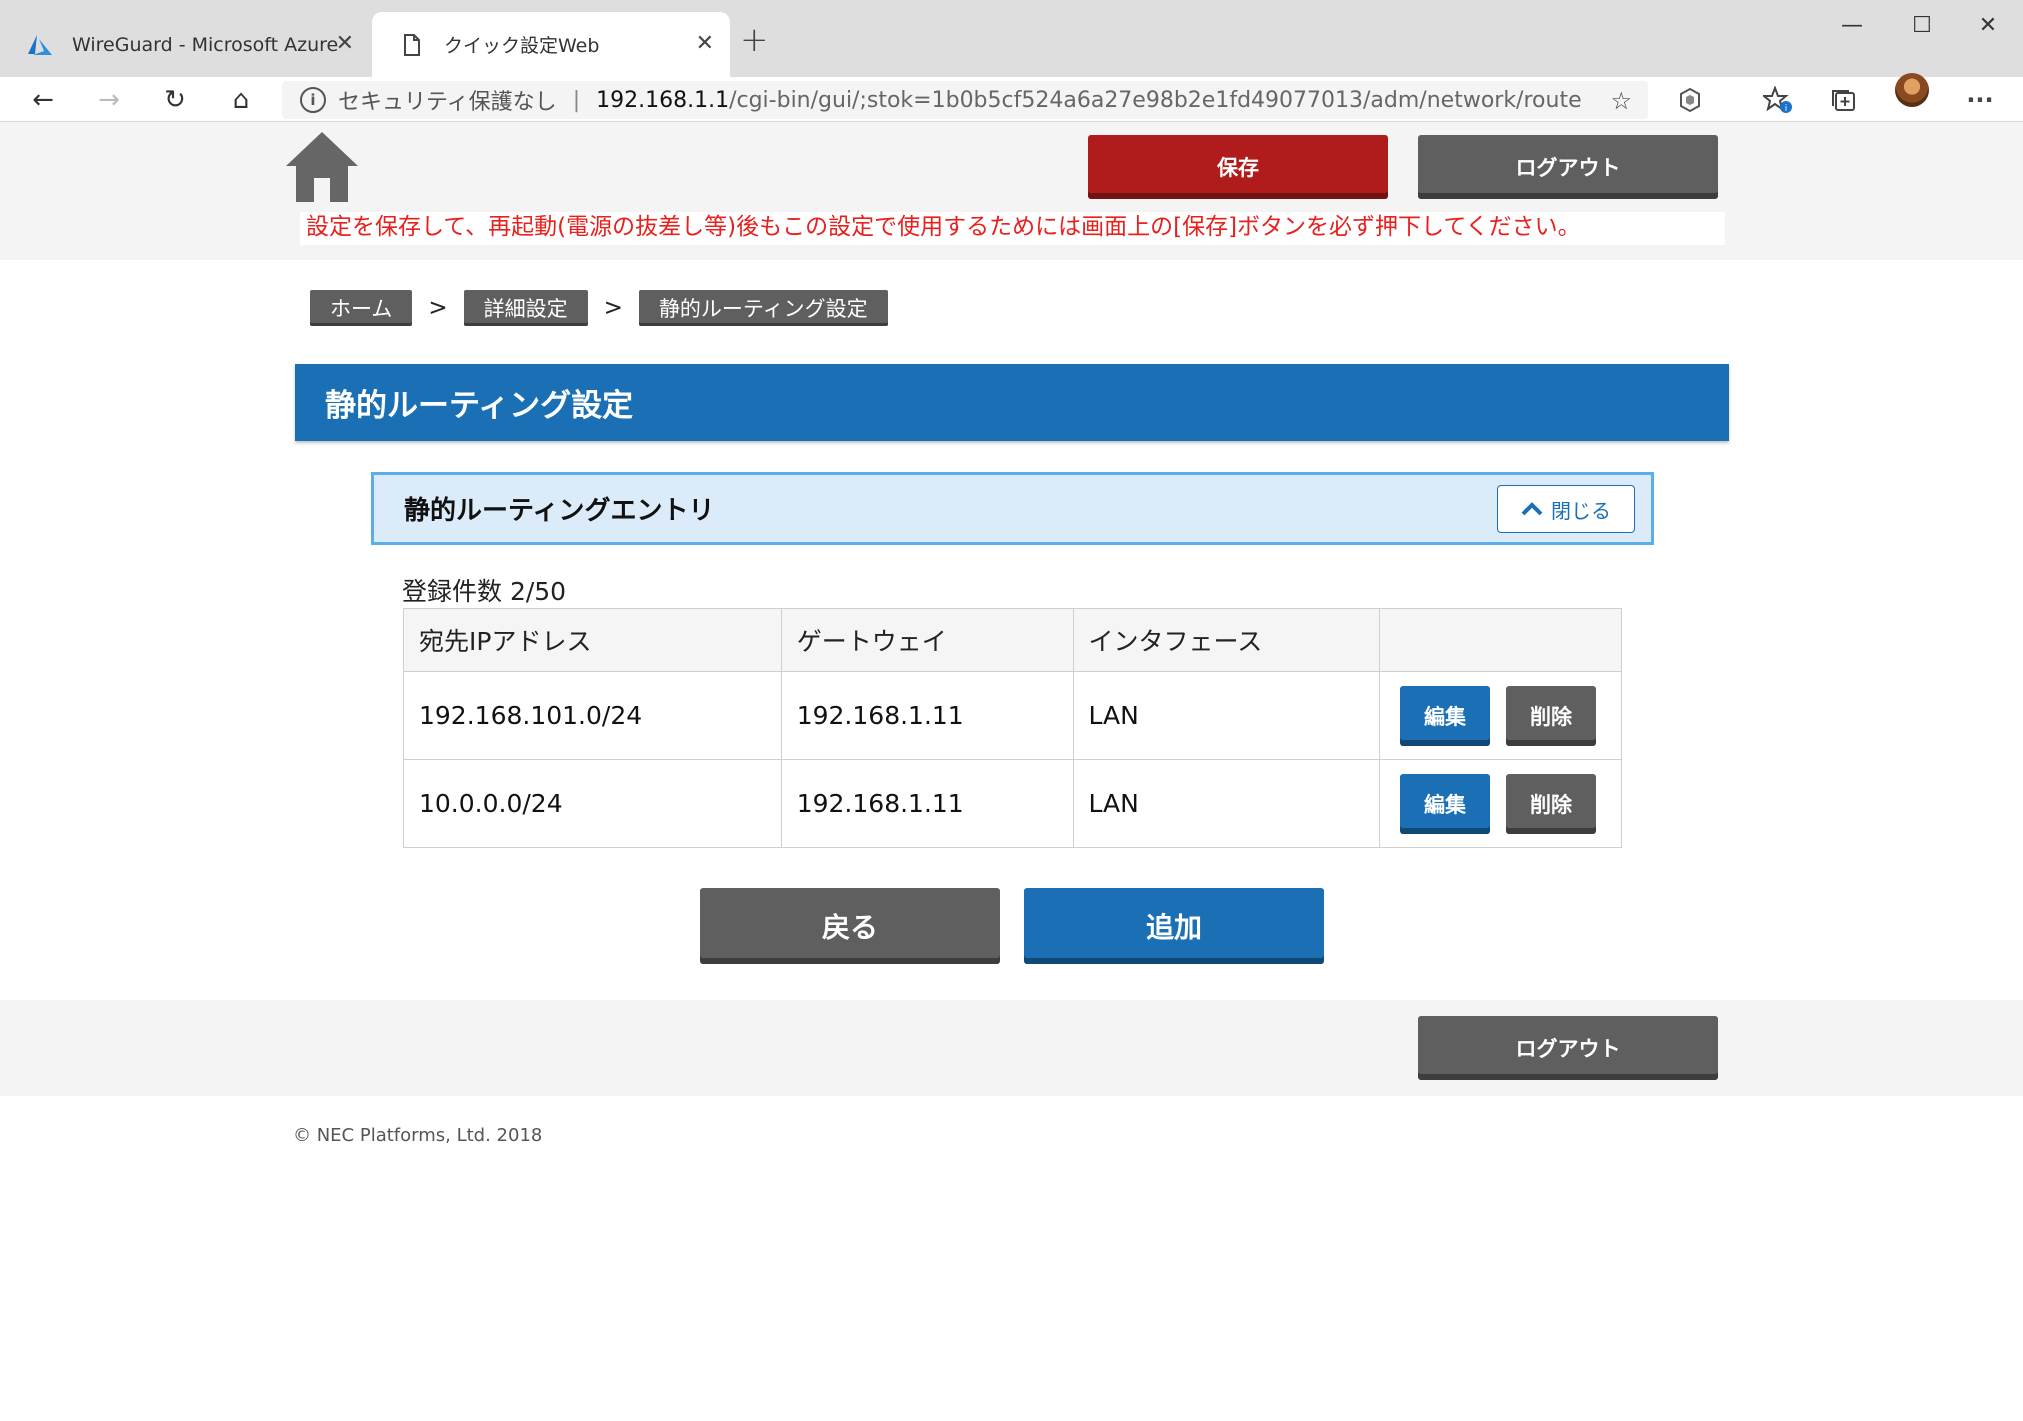 The image size is (2023, 1421). I want to click on home-icon: ⌂, so click(241, 99).